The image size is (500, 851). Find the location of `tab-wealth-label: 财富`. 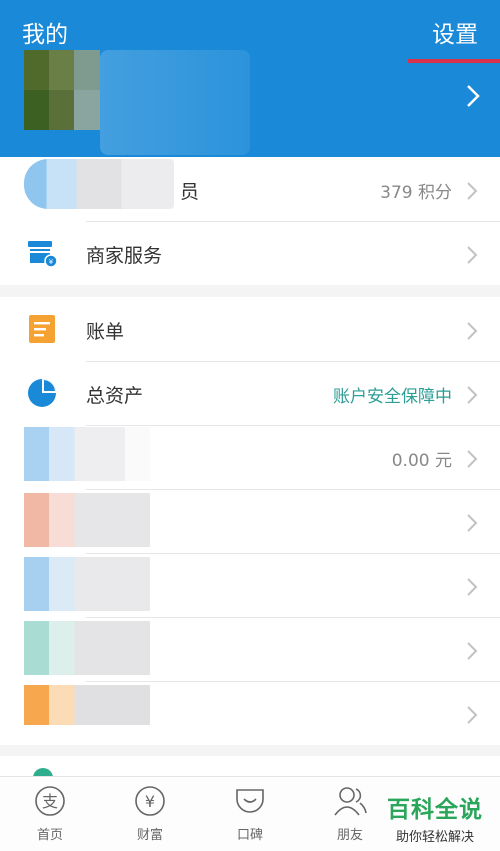

tab-wealth-label: 财富 is located at coordinates (149, 835).